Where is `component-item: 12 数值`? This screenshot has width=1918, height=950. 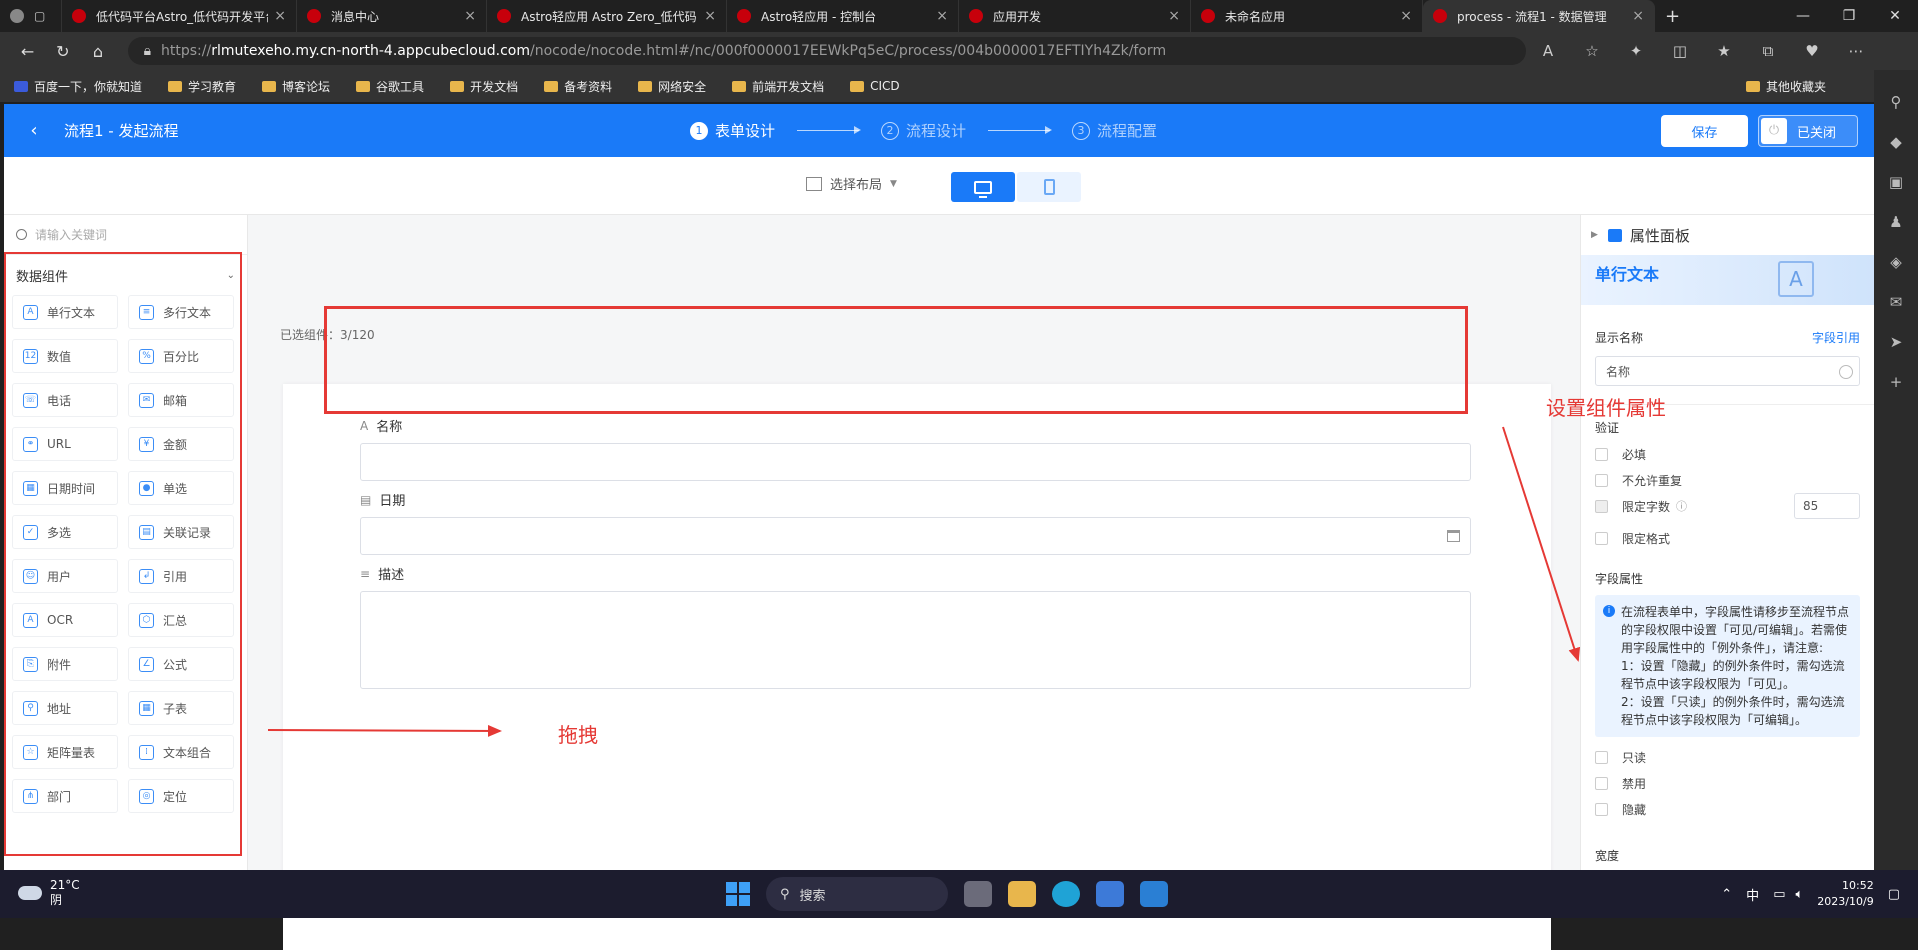 component-item: 12 数值 is located at coordinates (65, 356).